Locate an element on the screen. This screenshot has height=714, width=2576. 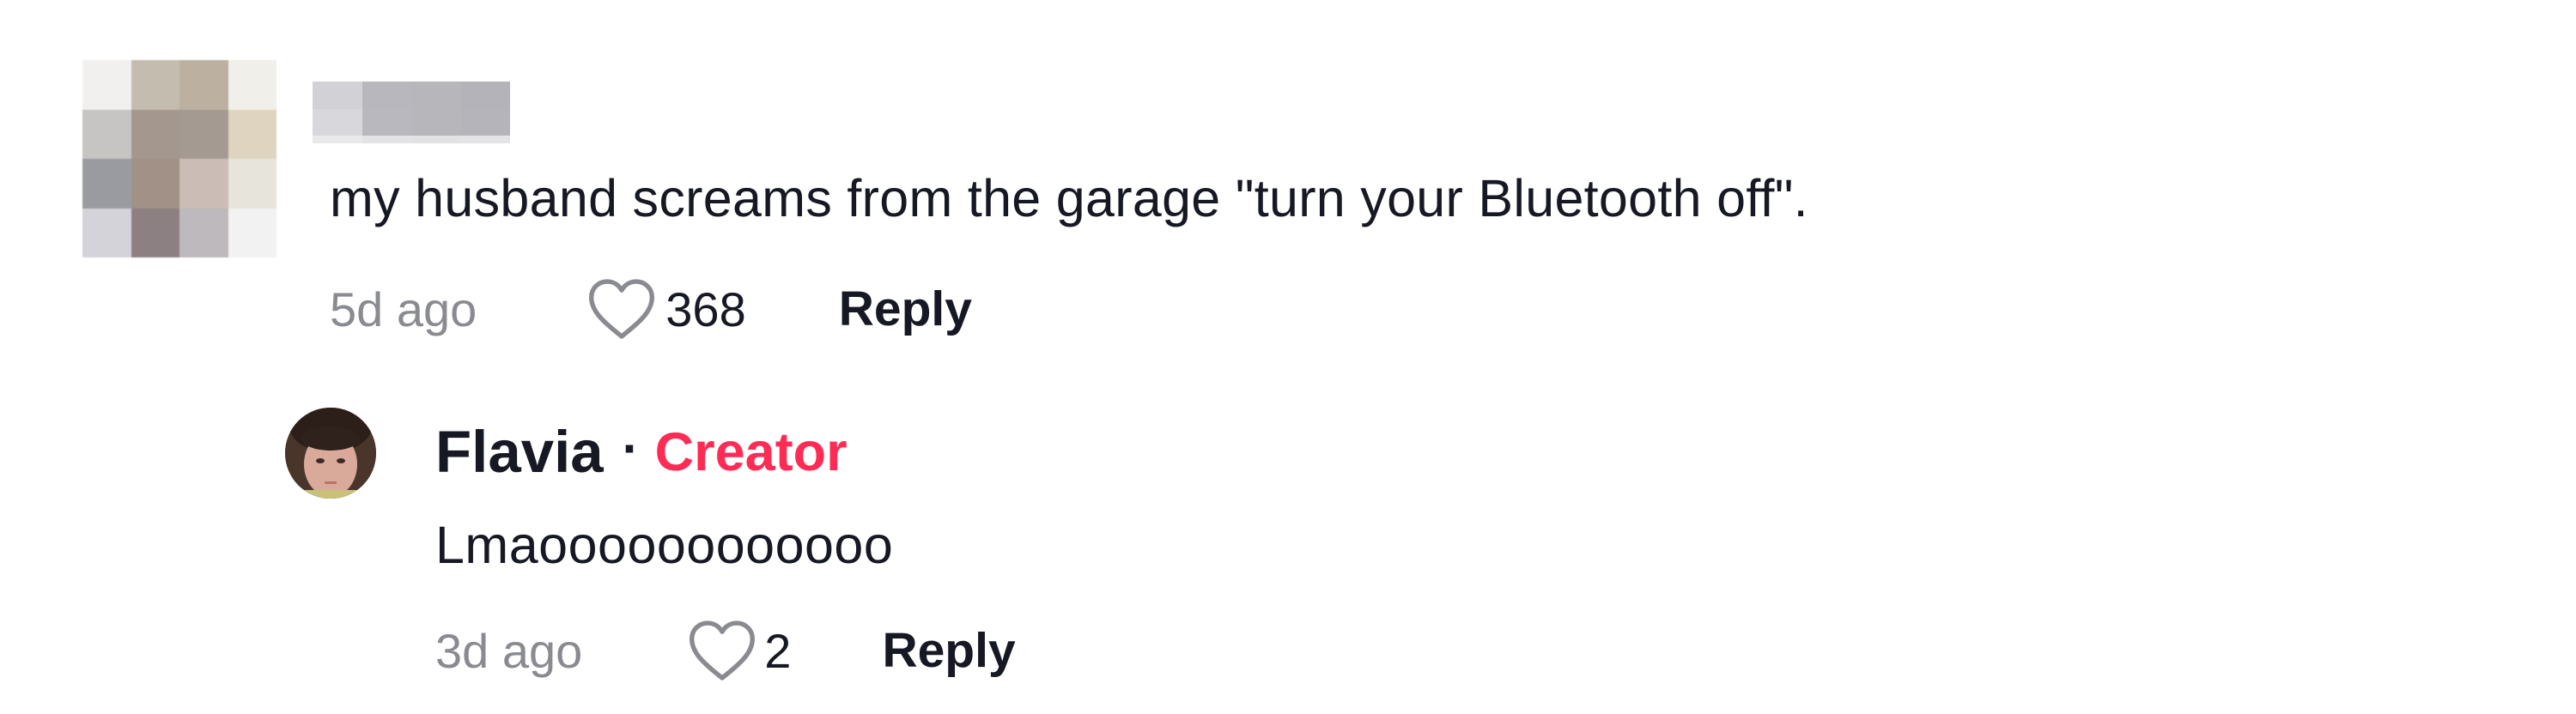
reply-actions: 3d ago 2 Reply is located at coordinates (726, 650).